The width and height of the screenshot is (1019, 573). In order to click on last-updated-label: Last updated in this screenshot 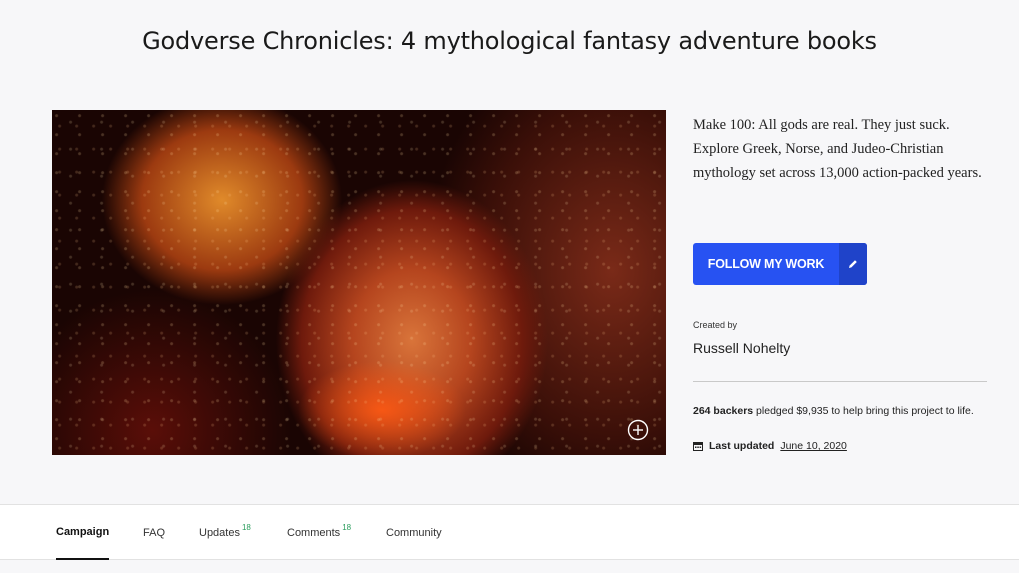, I will do `click(742, 446)`.